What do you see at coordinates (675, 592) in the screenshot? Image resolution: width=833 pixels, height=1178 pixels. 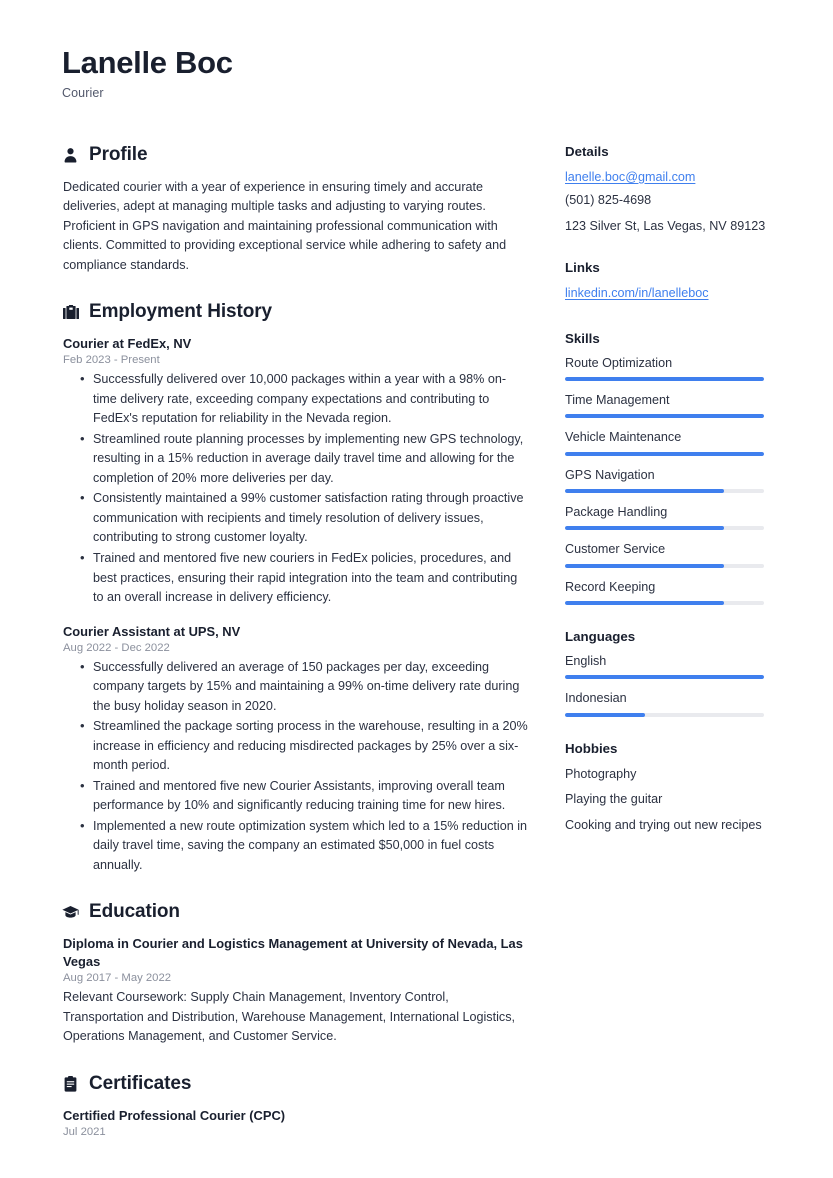 I see `skill-item: Record Keeping` at bounding box center [675, 592].